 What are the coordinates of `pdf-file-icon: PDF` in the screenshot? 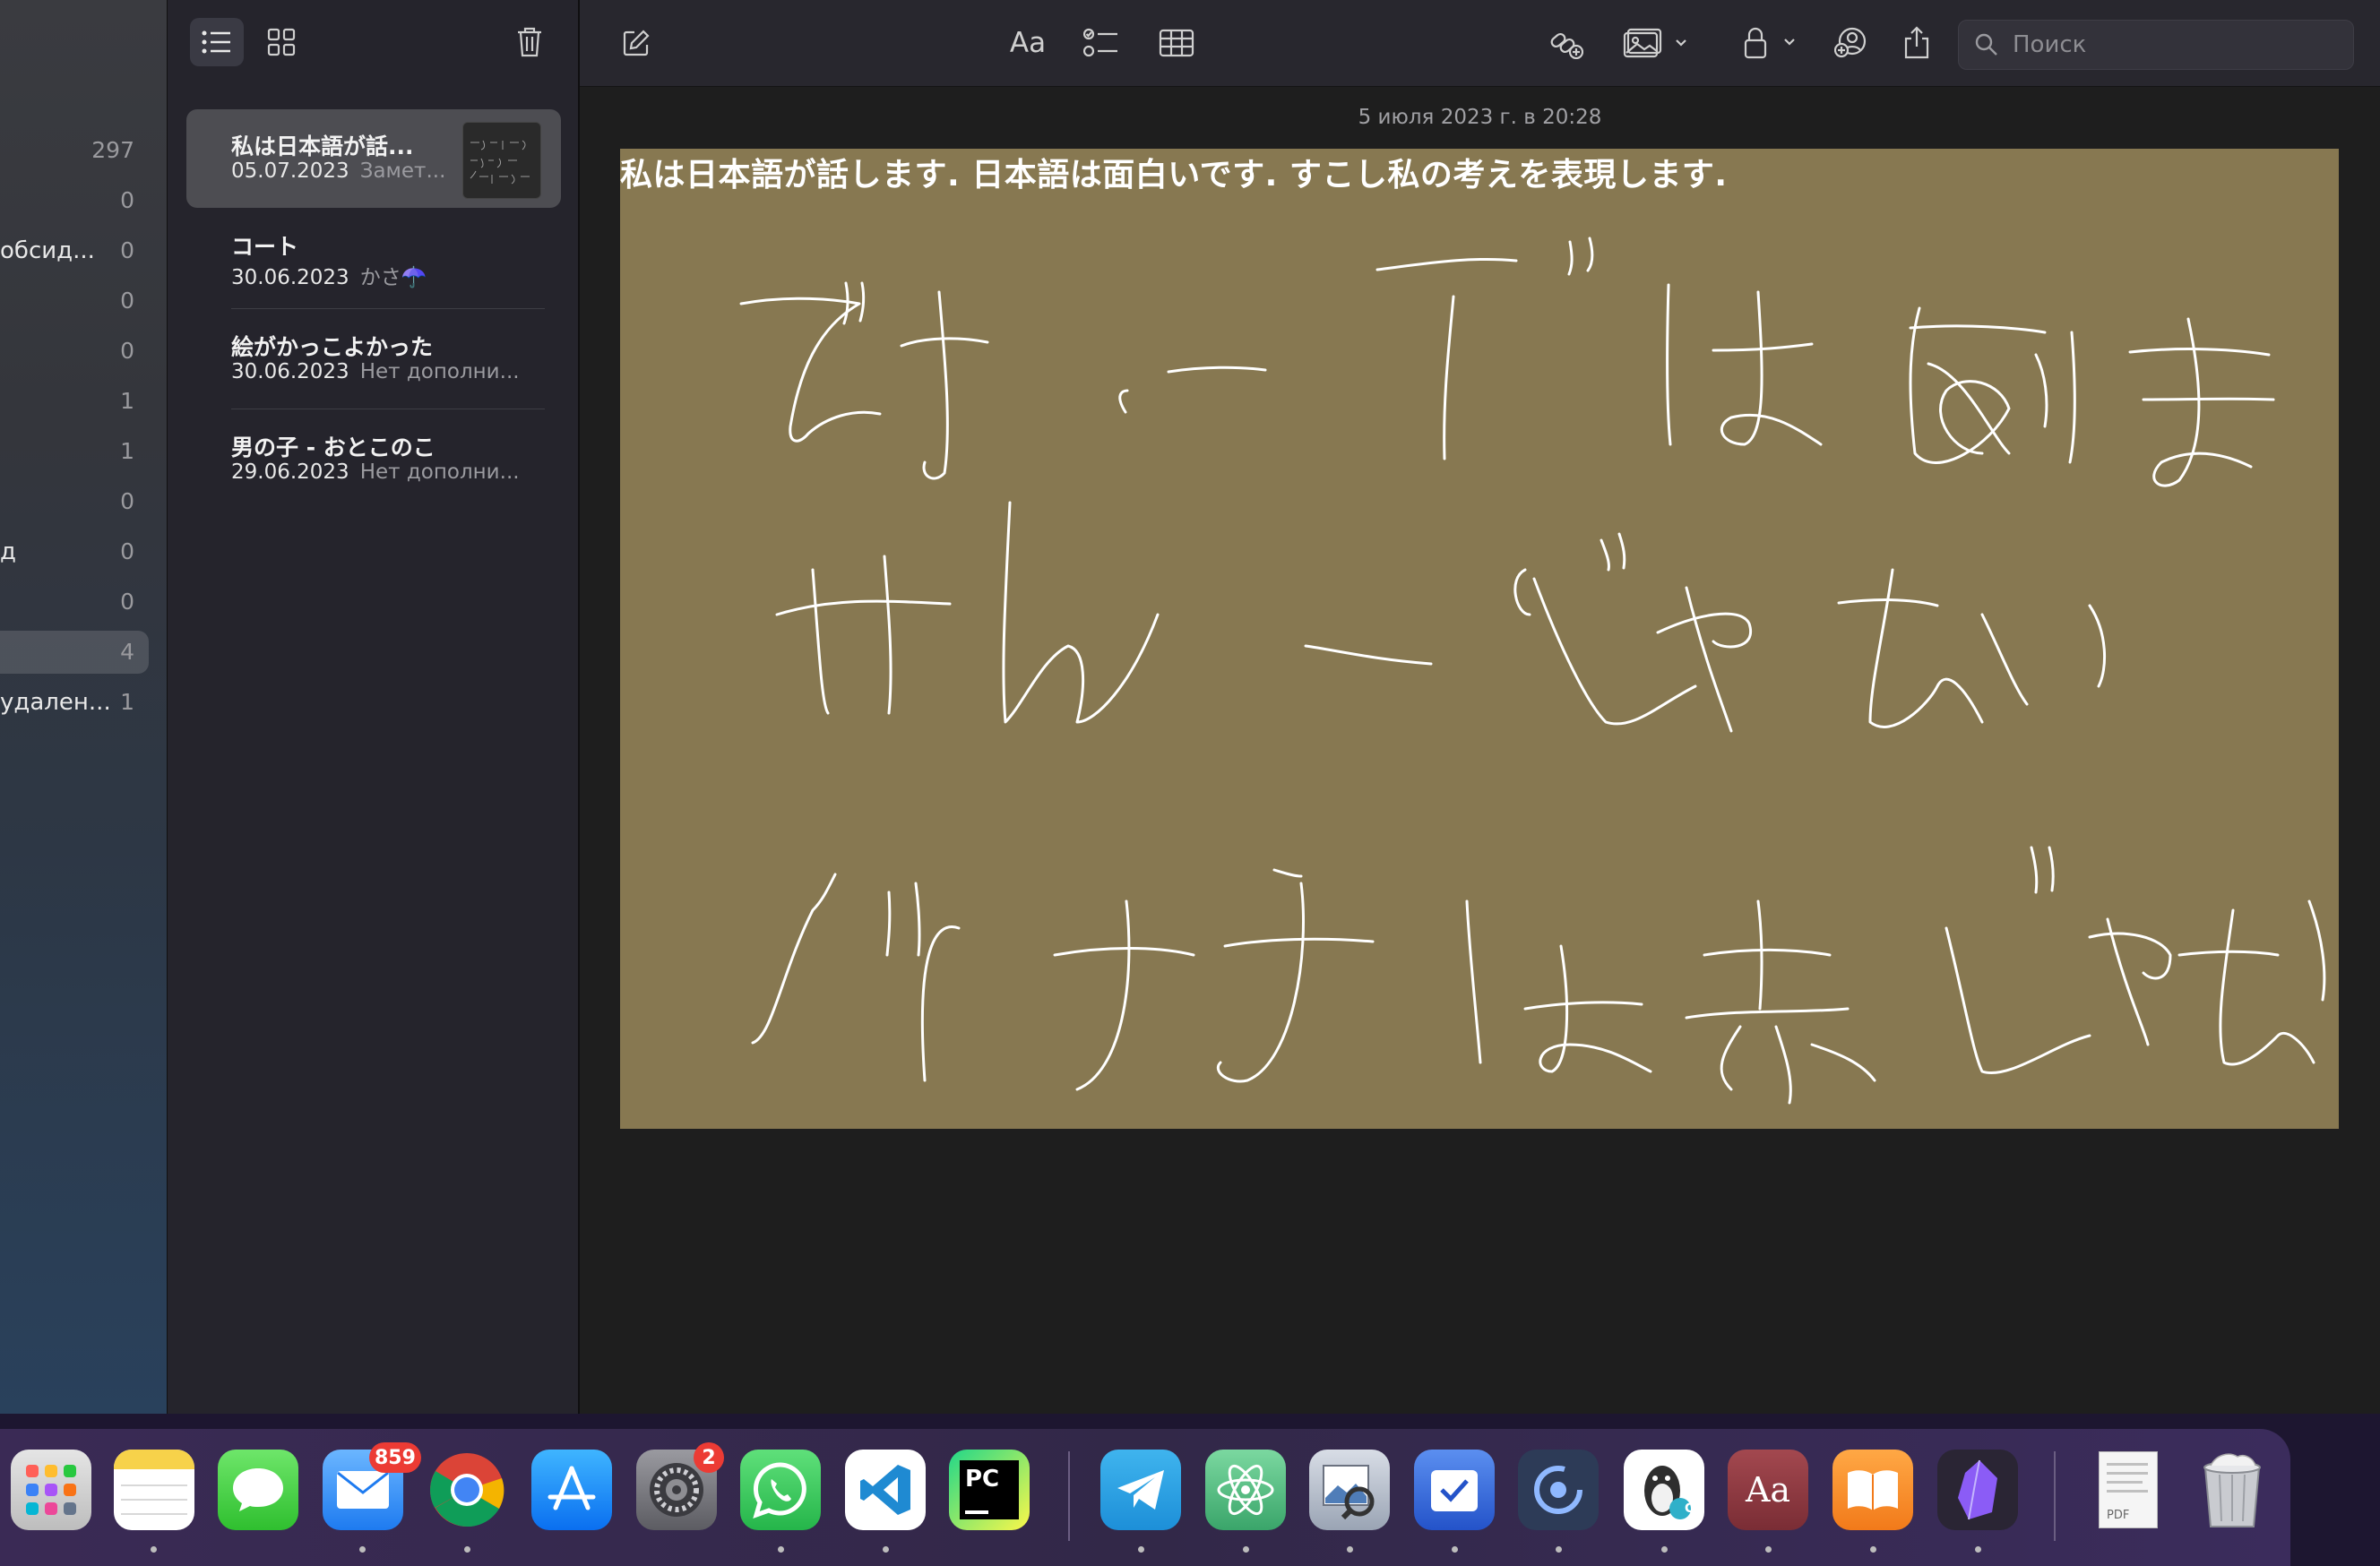 It's located at (2129, 1489).